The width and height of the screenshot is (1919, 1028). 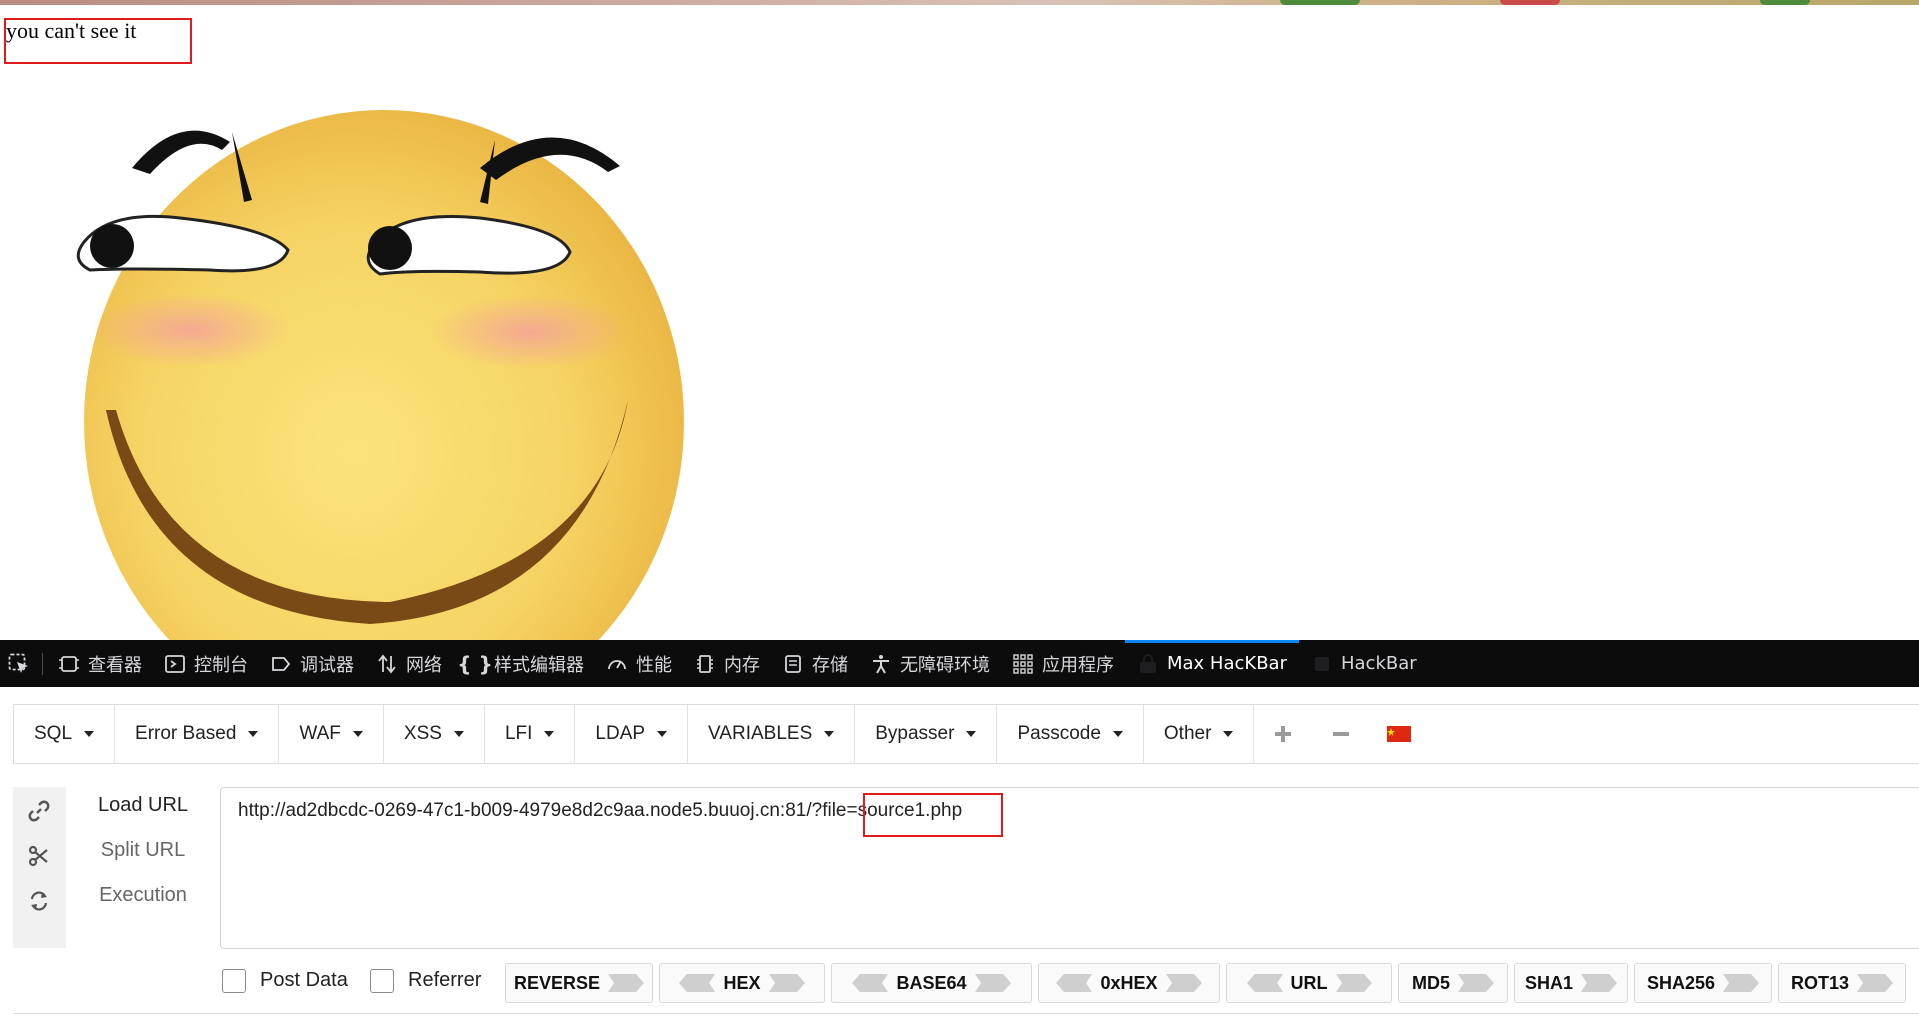 I want to click on tab-network-label: 网络, so click(x=424, y=665).